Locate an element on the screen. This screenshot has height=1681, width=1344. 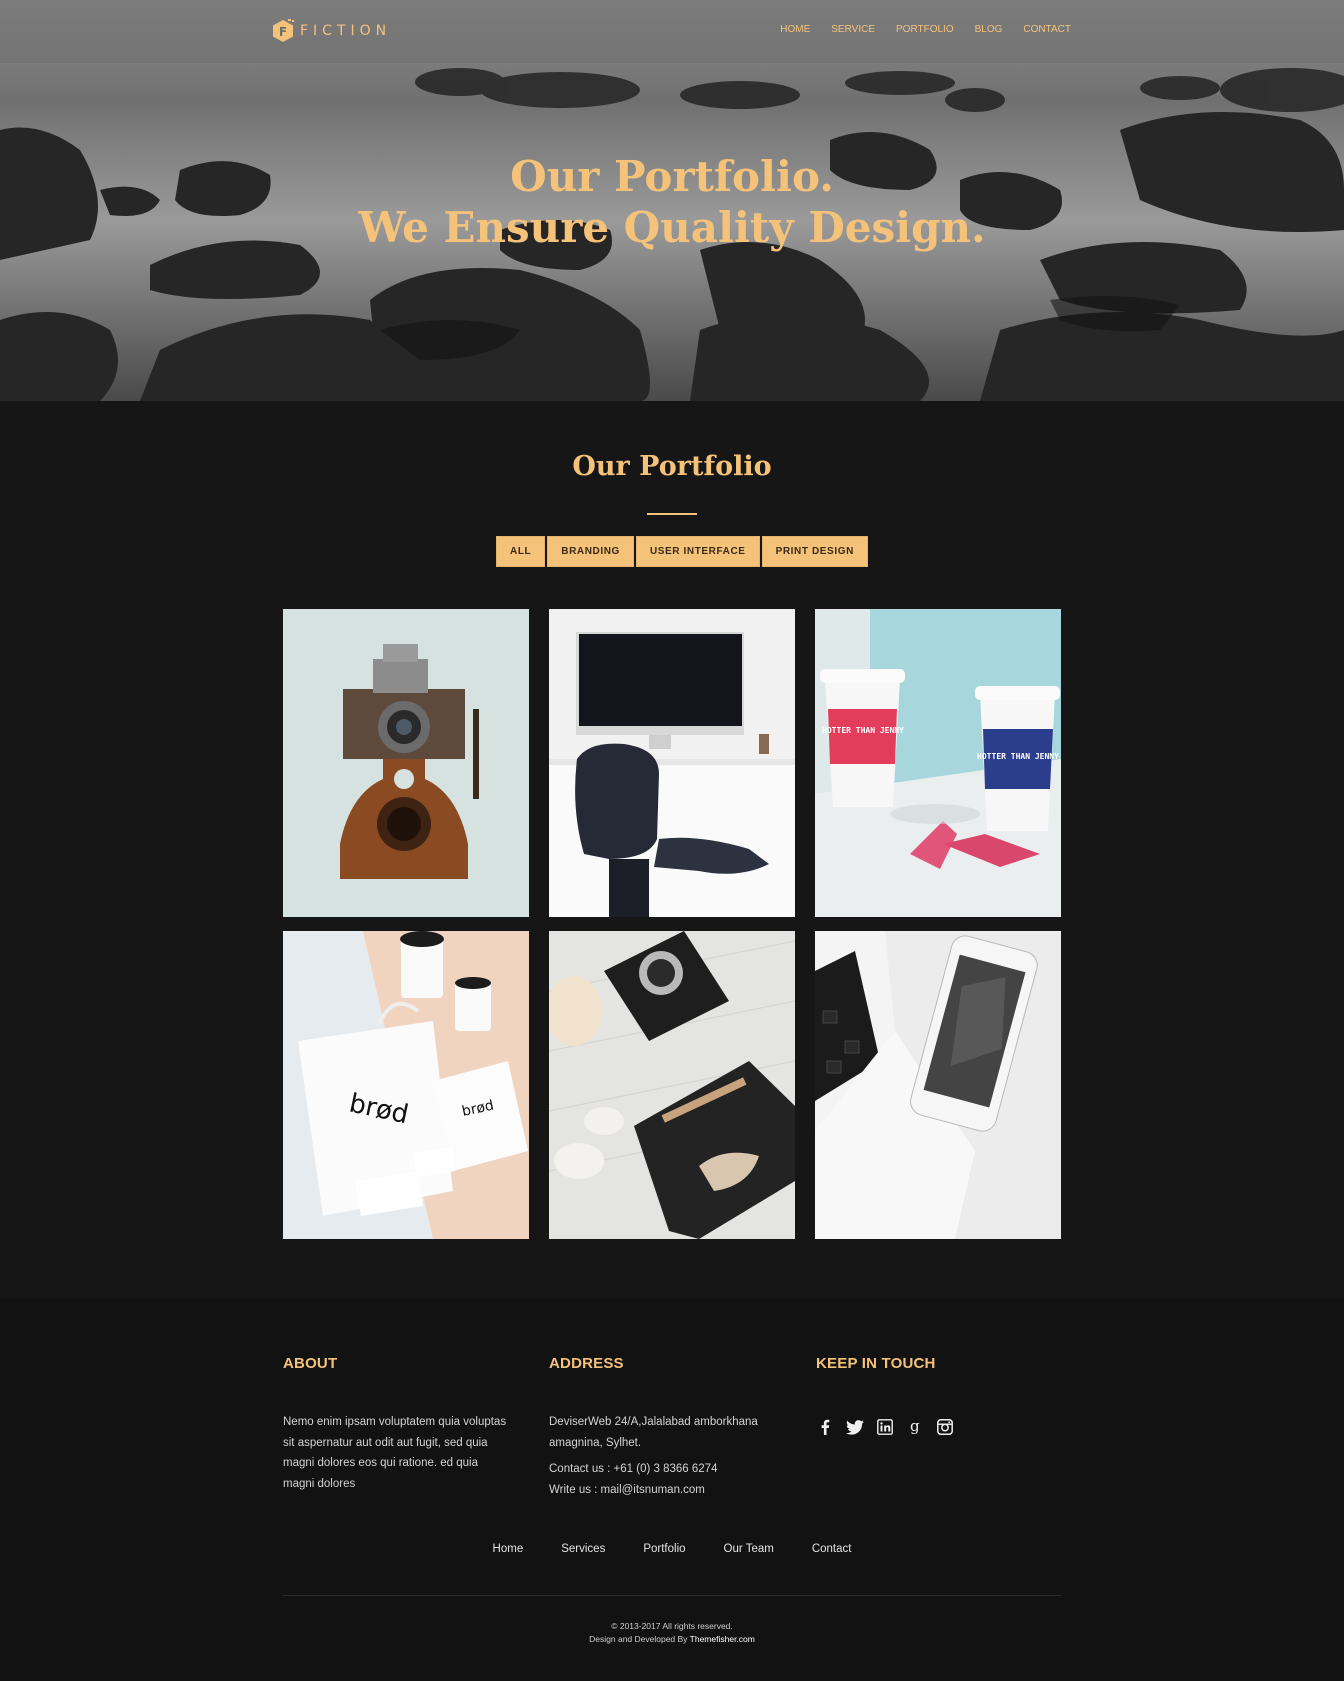
brand-logo: F FICTION is located at coordinates (331, 31).